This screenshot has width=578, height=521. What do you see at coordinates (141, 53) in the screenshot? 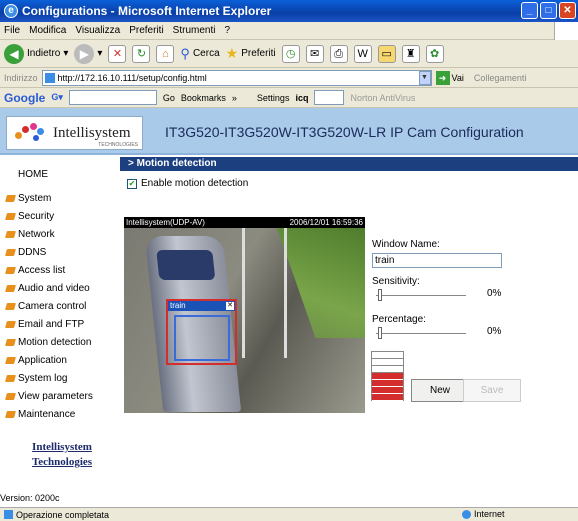
I see `refresh-icon: ↻` at bounding box center [141, 53].